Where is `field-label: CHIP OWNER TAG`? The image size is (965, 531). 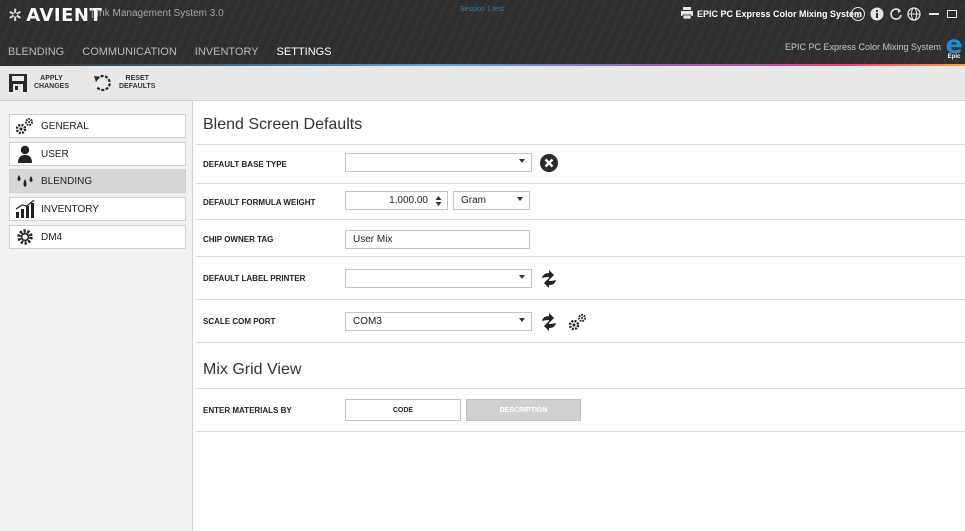
field-label: CHIP OWNER TAG is located at coordinates (238, 239).